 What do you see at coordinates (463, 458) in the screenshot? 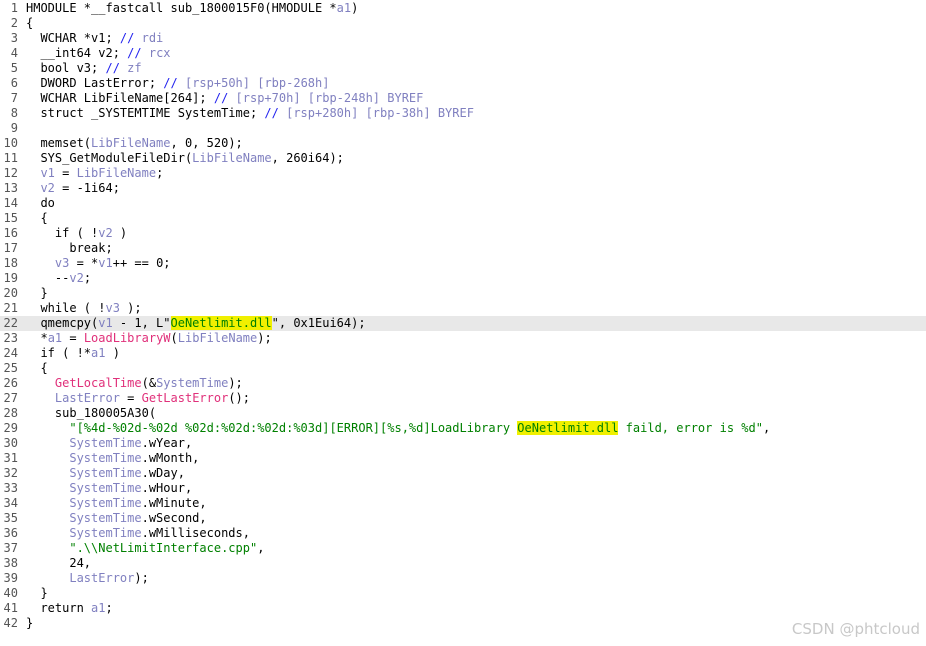
I see `code-line: 31 SystemTime.wMonth,` at bounding box center [463, 458].